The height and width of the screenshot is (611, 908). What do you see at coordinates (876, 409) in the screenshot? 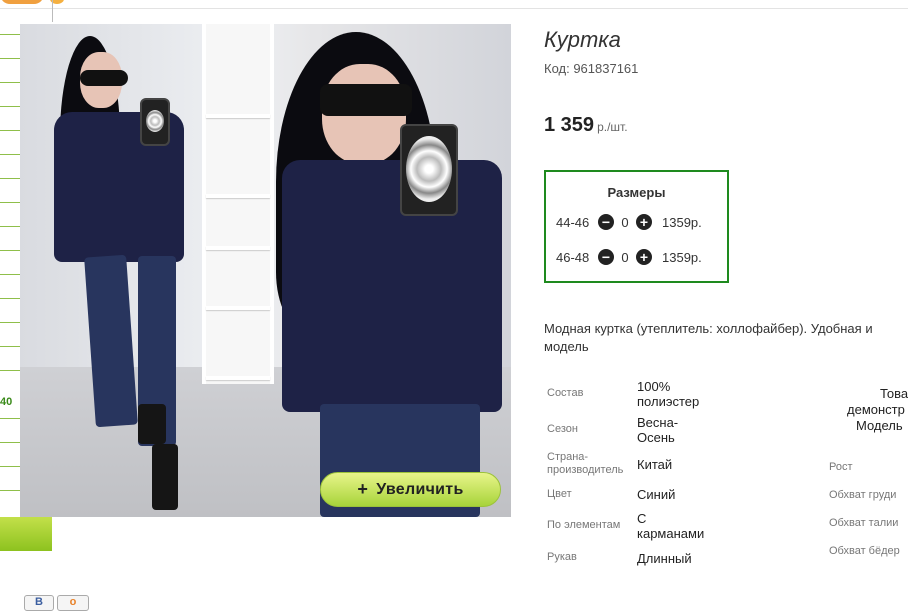
I see `right-column-text: демонстр` at bounding box center [876, 409].